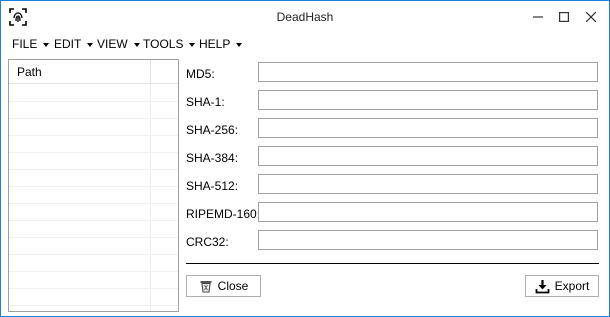  I want to click on menu-view-label: VIEW, so click(112, 44).